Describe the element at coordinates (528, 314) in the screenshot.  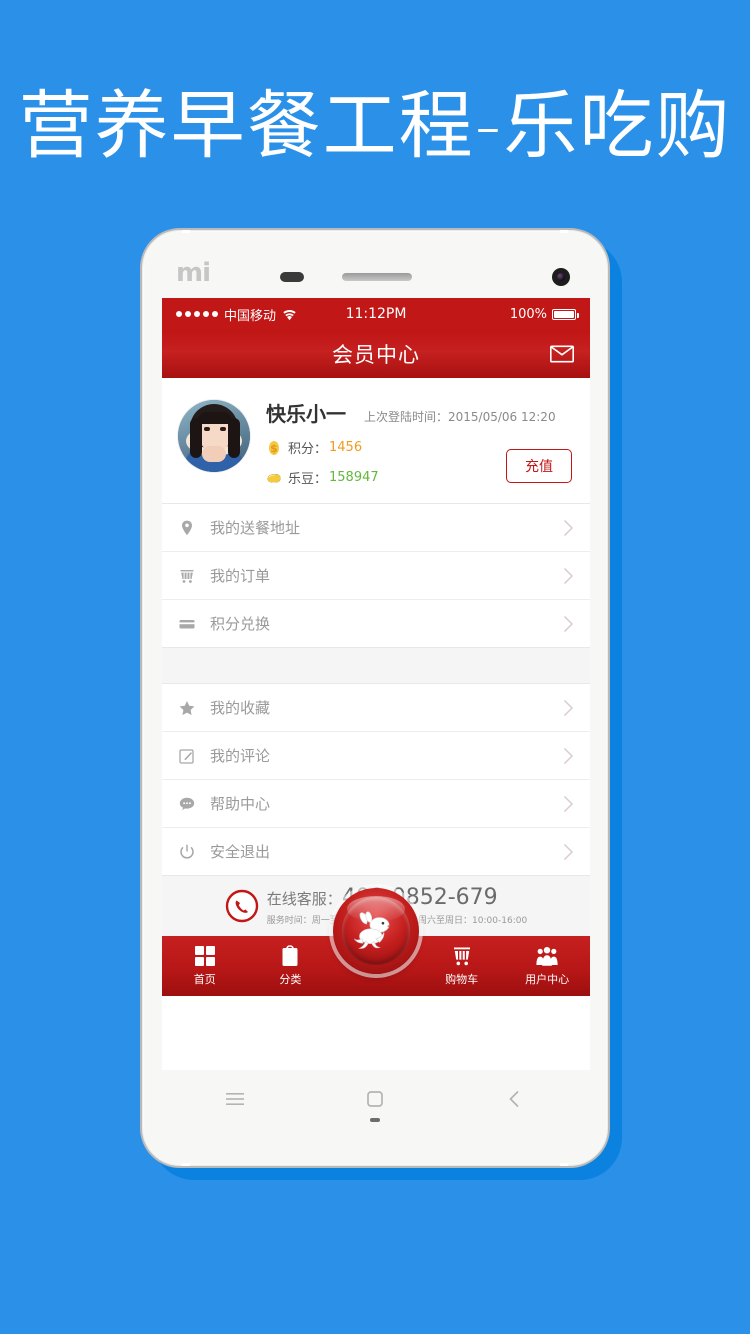
I see `battery-percent: 100%` at that location.